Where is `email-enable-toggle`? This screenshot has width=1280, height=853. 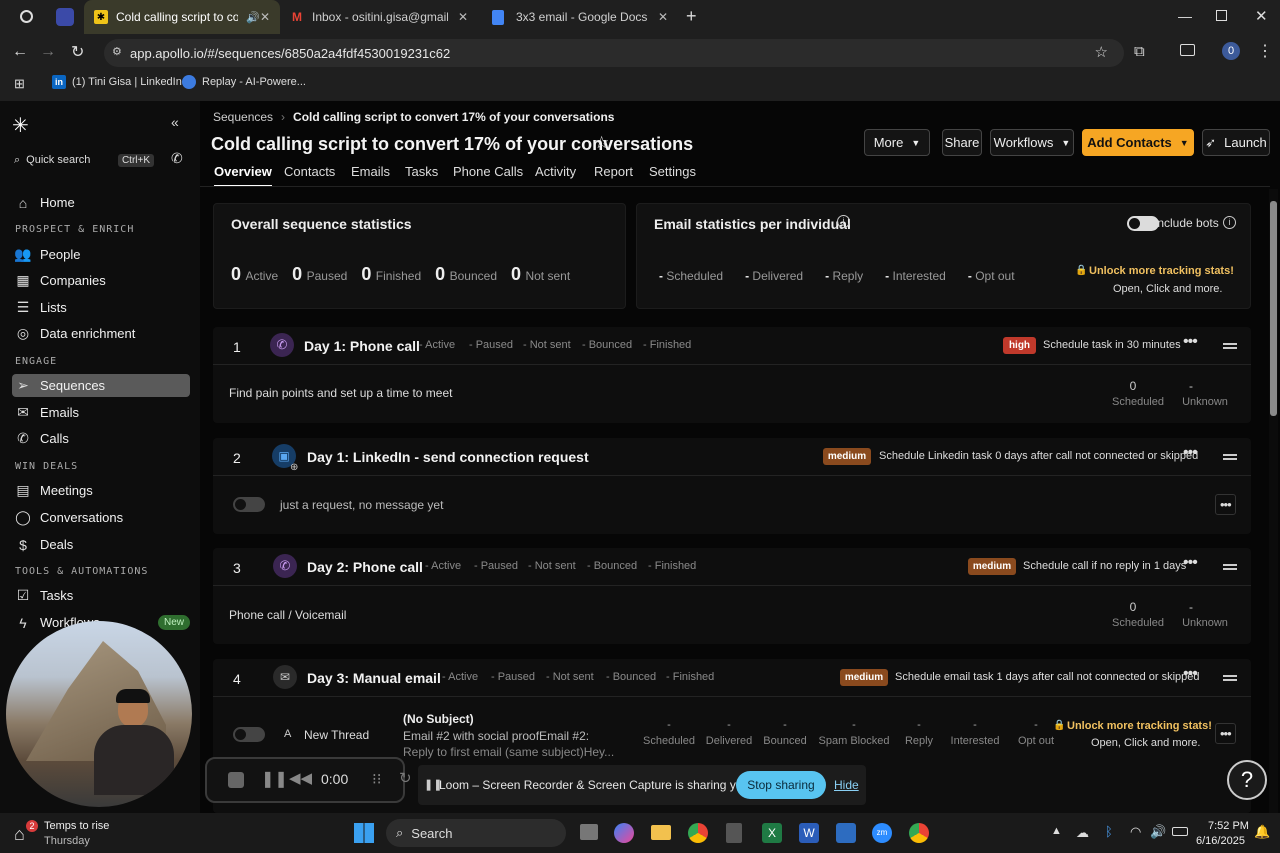
email-enable-toggle is located at coordinates (249, 734).